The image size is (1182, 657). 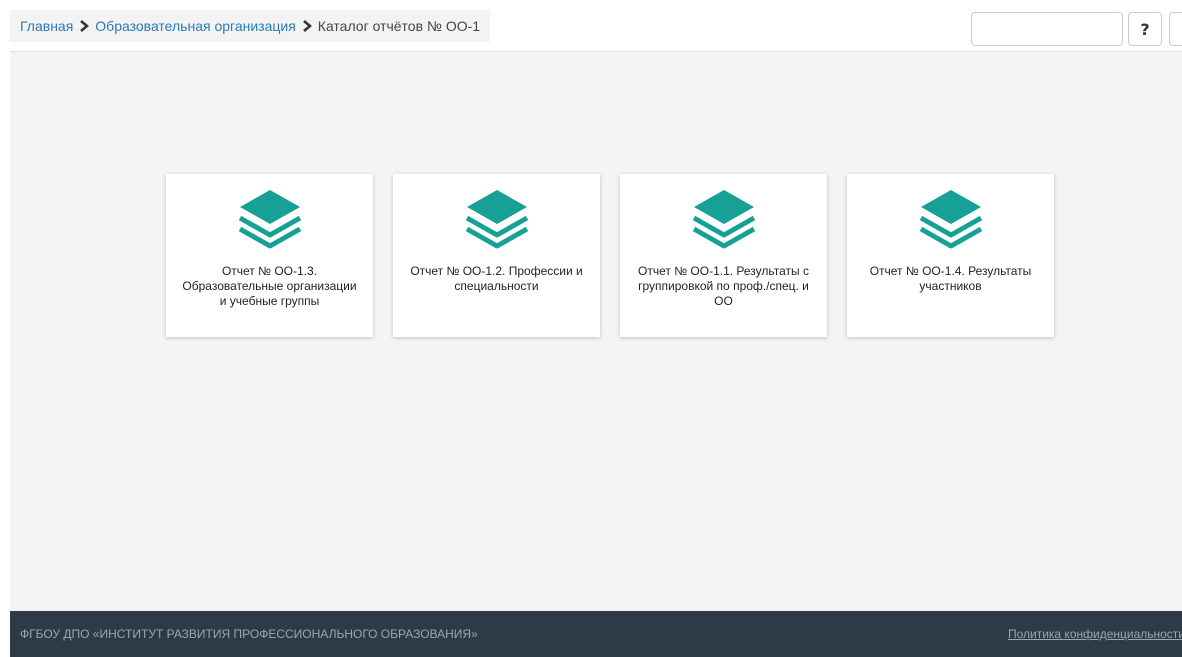 I want to click on breadcrumb-current: Каталог отчётов № ОО-1, so click(x=399, y=26).